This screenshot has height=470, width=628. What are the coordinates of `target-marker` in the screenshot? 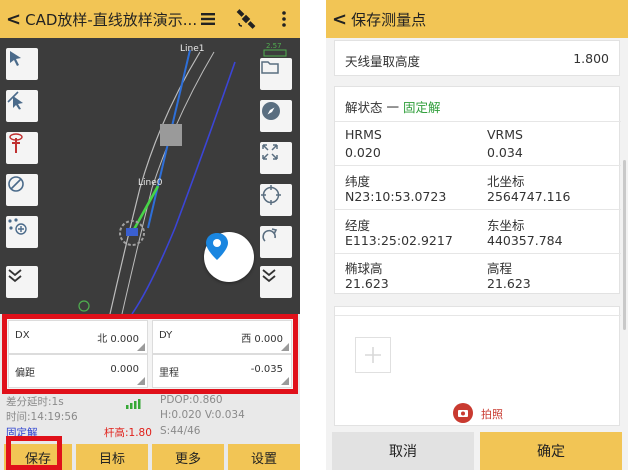 It's located at (171, 135).